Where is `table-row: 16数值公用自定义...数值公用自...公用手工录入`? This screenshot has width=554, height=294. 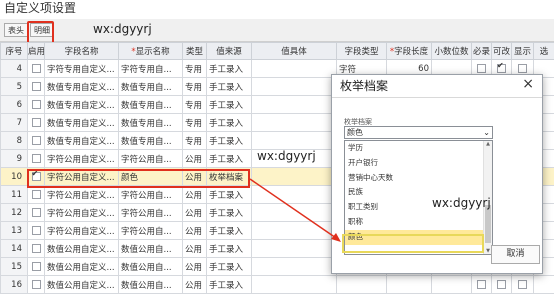 table-row: 16数值公用自定义...数值公用自...公用手工录入 is located at coordinates (277, 285).